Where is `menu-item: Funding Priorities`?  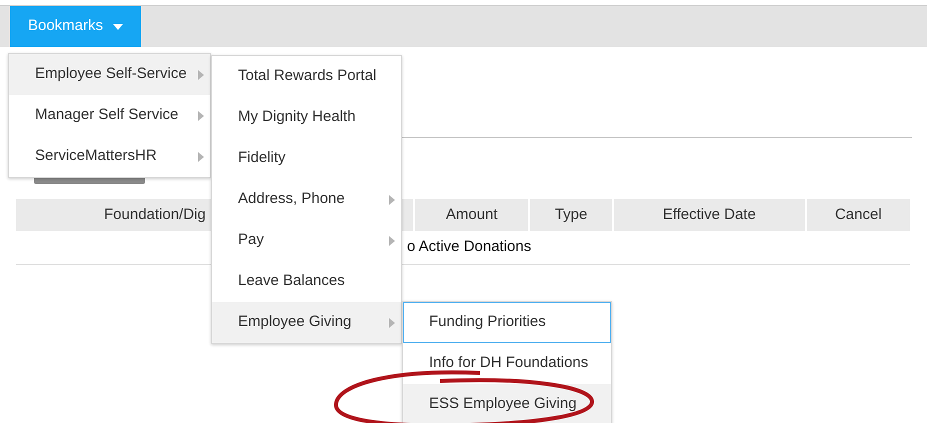 menu-item: Funding Priorities is located at coordinates (507, 322).